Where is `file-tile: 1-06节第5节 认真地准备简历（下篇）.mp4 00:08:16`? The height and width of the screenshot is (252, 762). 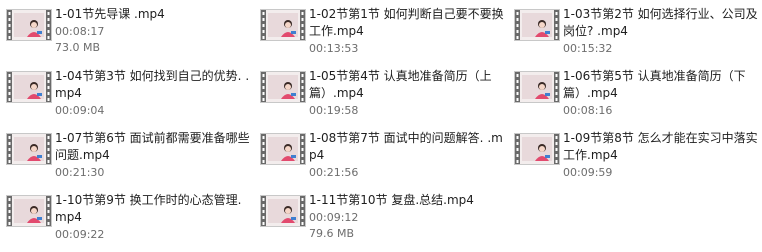
file-tile: 1-06节第5节 认真地准备简历（下篇）.mp4 00:08:16 is located at coordinates (635, 93).